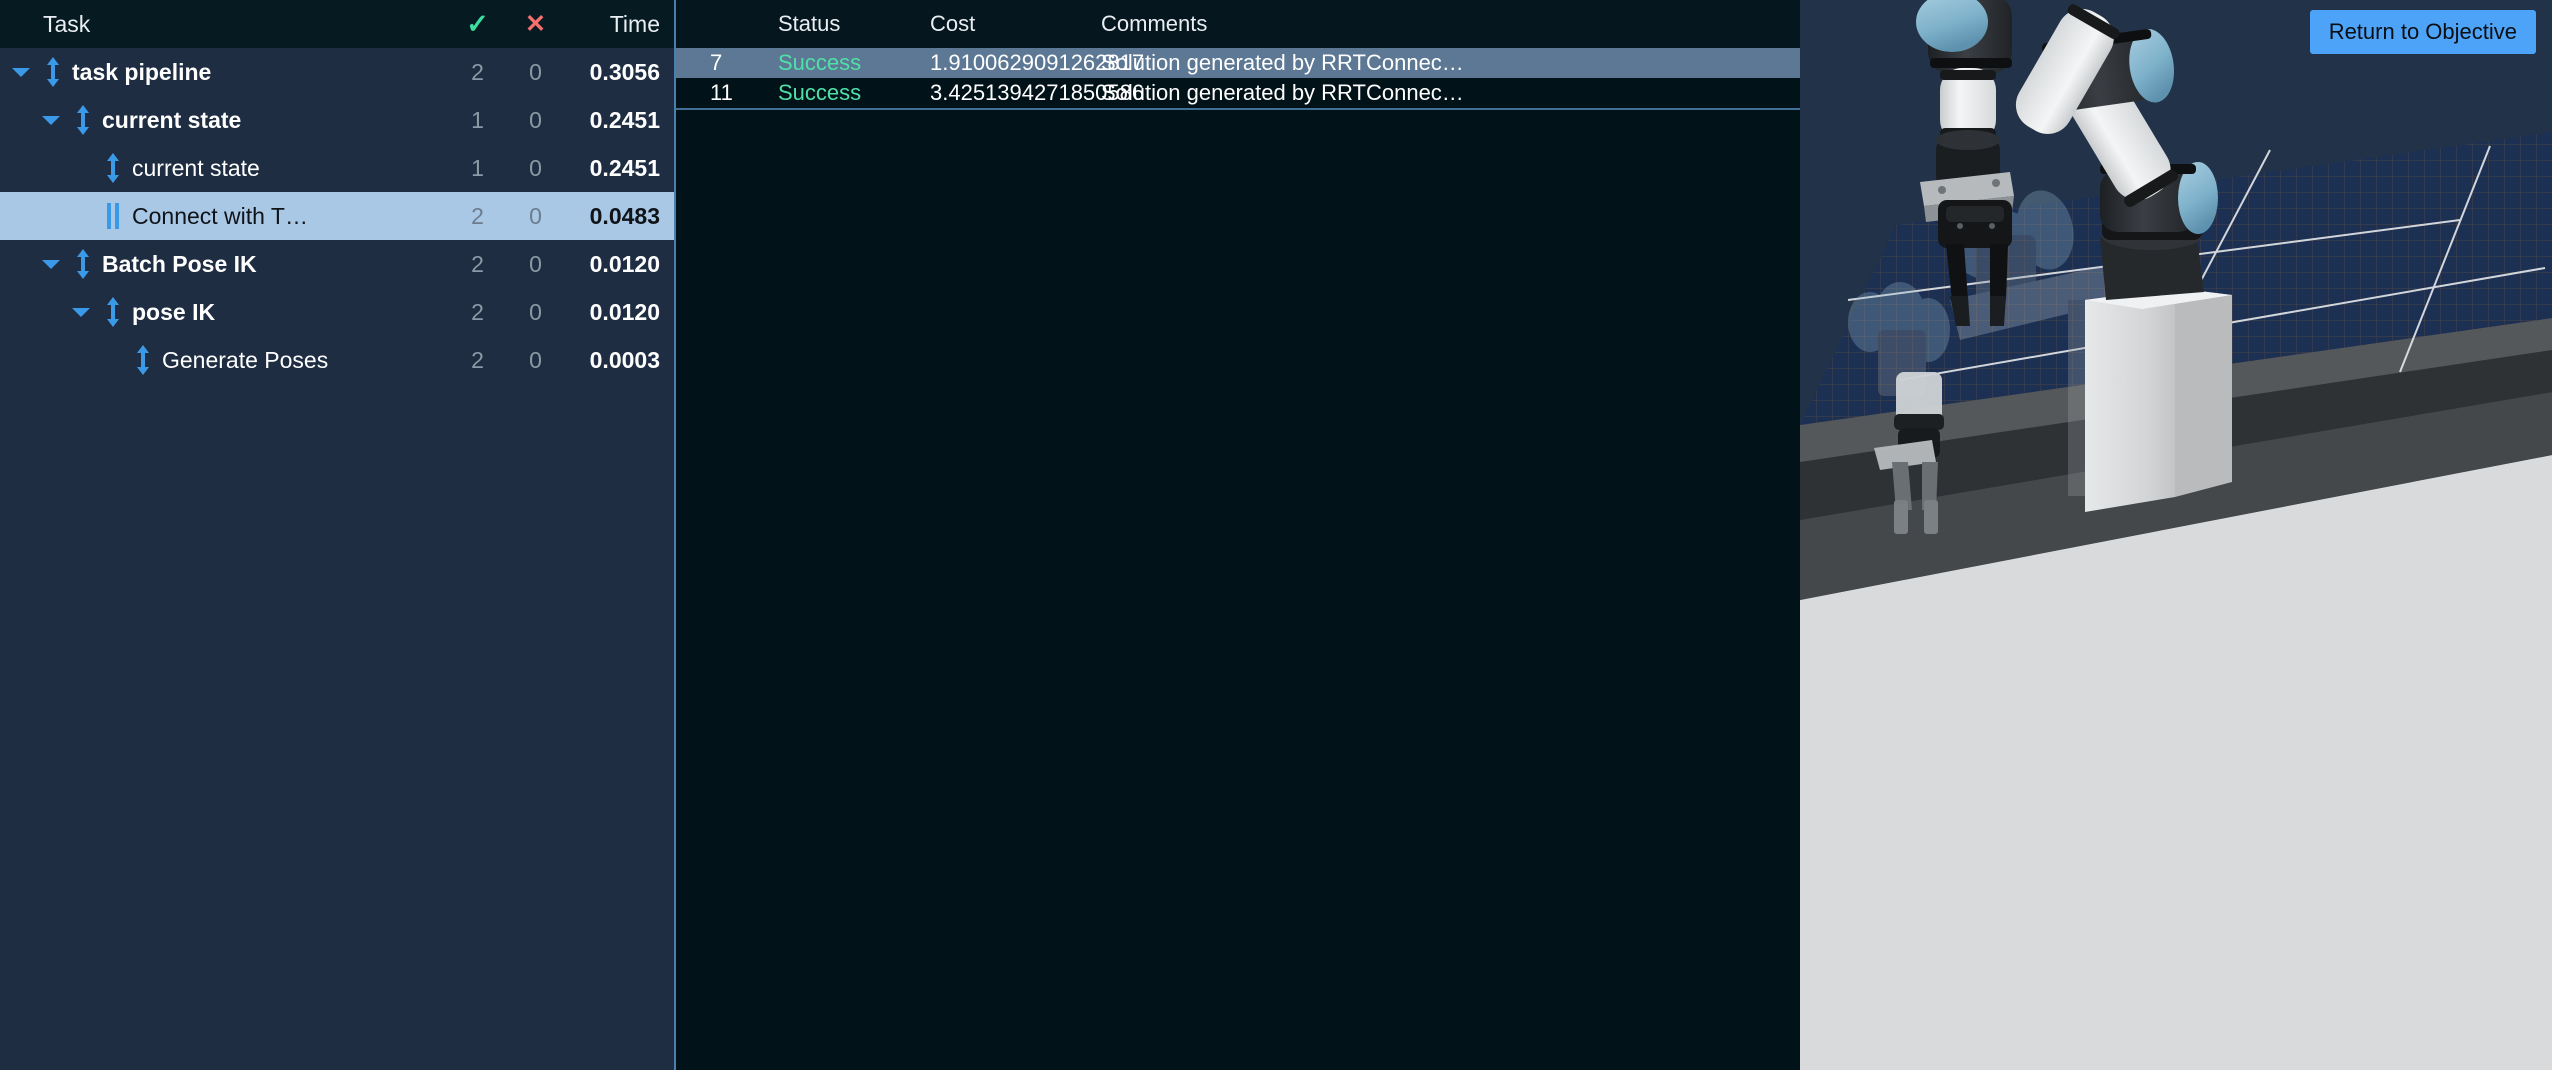 This screenshot has width=2552, height=1070. What do you see at coordinates (2422, 32) in the screenshot?
I see `return-to-objective-button: Return to Objective` at bounding box center [2422, 32].